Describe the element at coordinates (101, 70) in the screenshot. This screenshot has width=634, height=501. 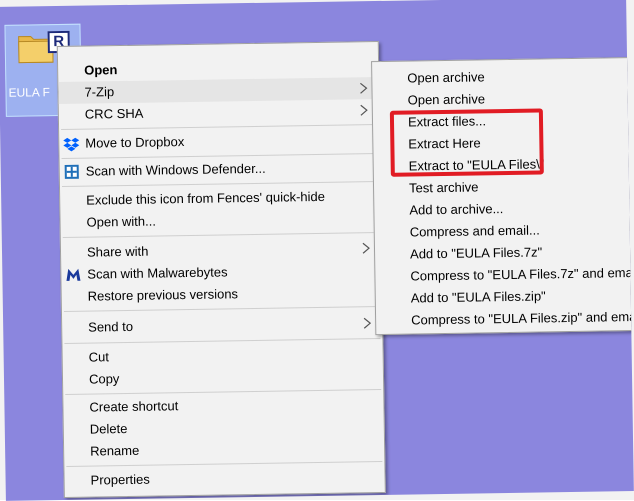
I see `menu-item-label: Open` at that location.